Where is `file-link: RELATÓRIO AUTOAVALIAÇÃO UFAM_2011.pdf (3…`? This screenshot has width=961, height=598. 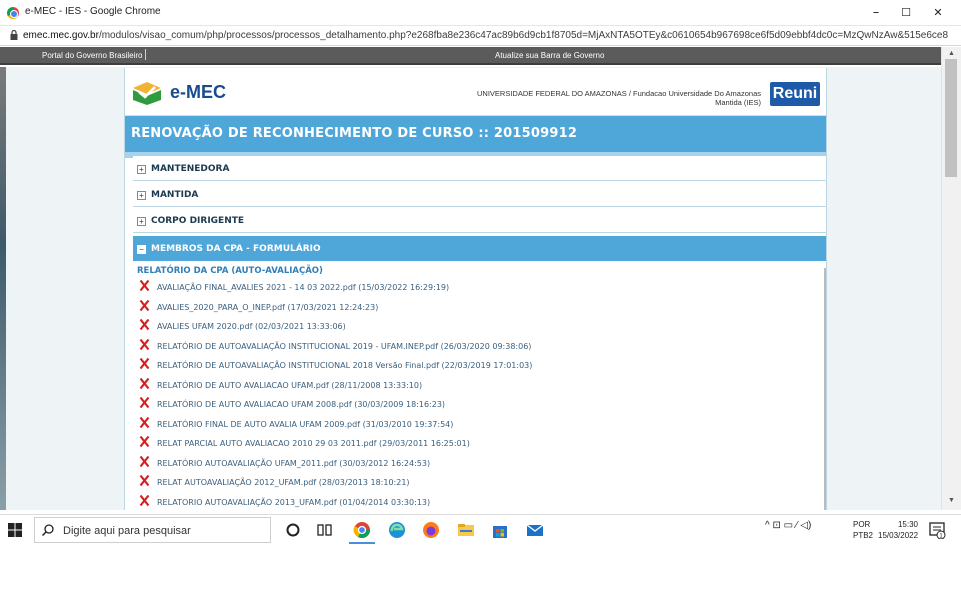 file-link: RELATÓRIO AUTOAVALIAÇÃO UFAM_2011.pdf (3… is located at coordinates (293, 463).